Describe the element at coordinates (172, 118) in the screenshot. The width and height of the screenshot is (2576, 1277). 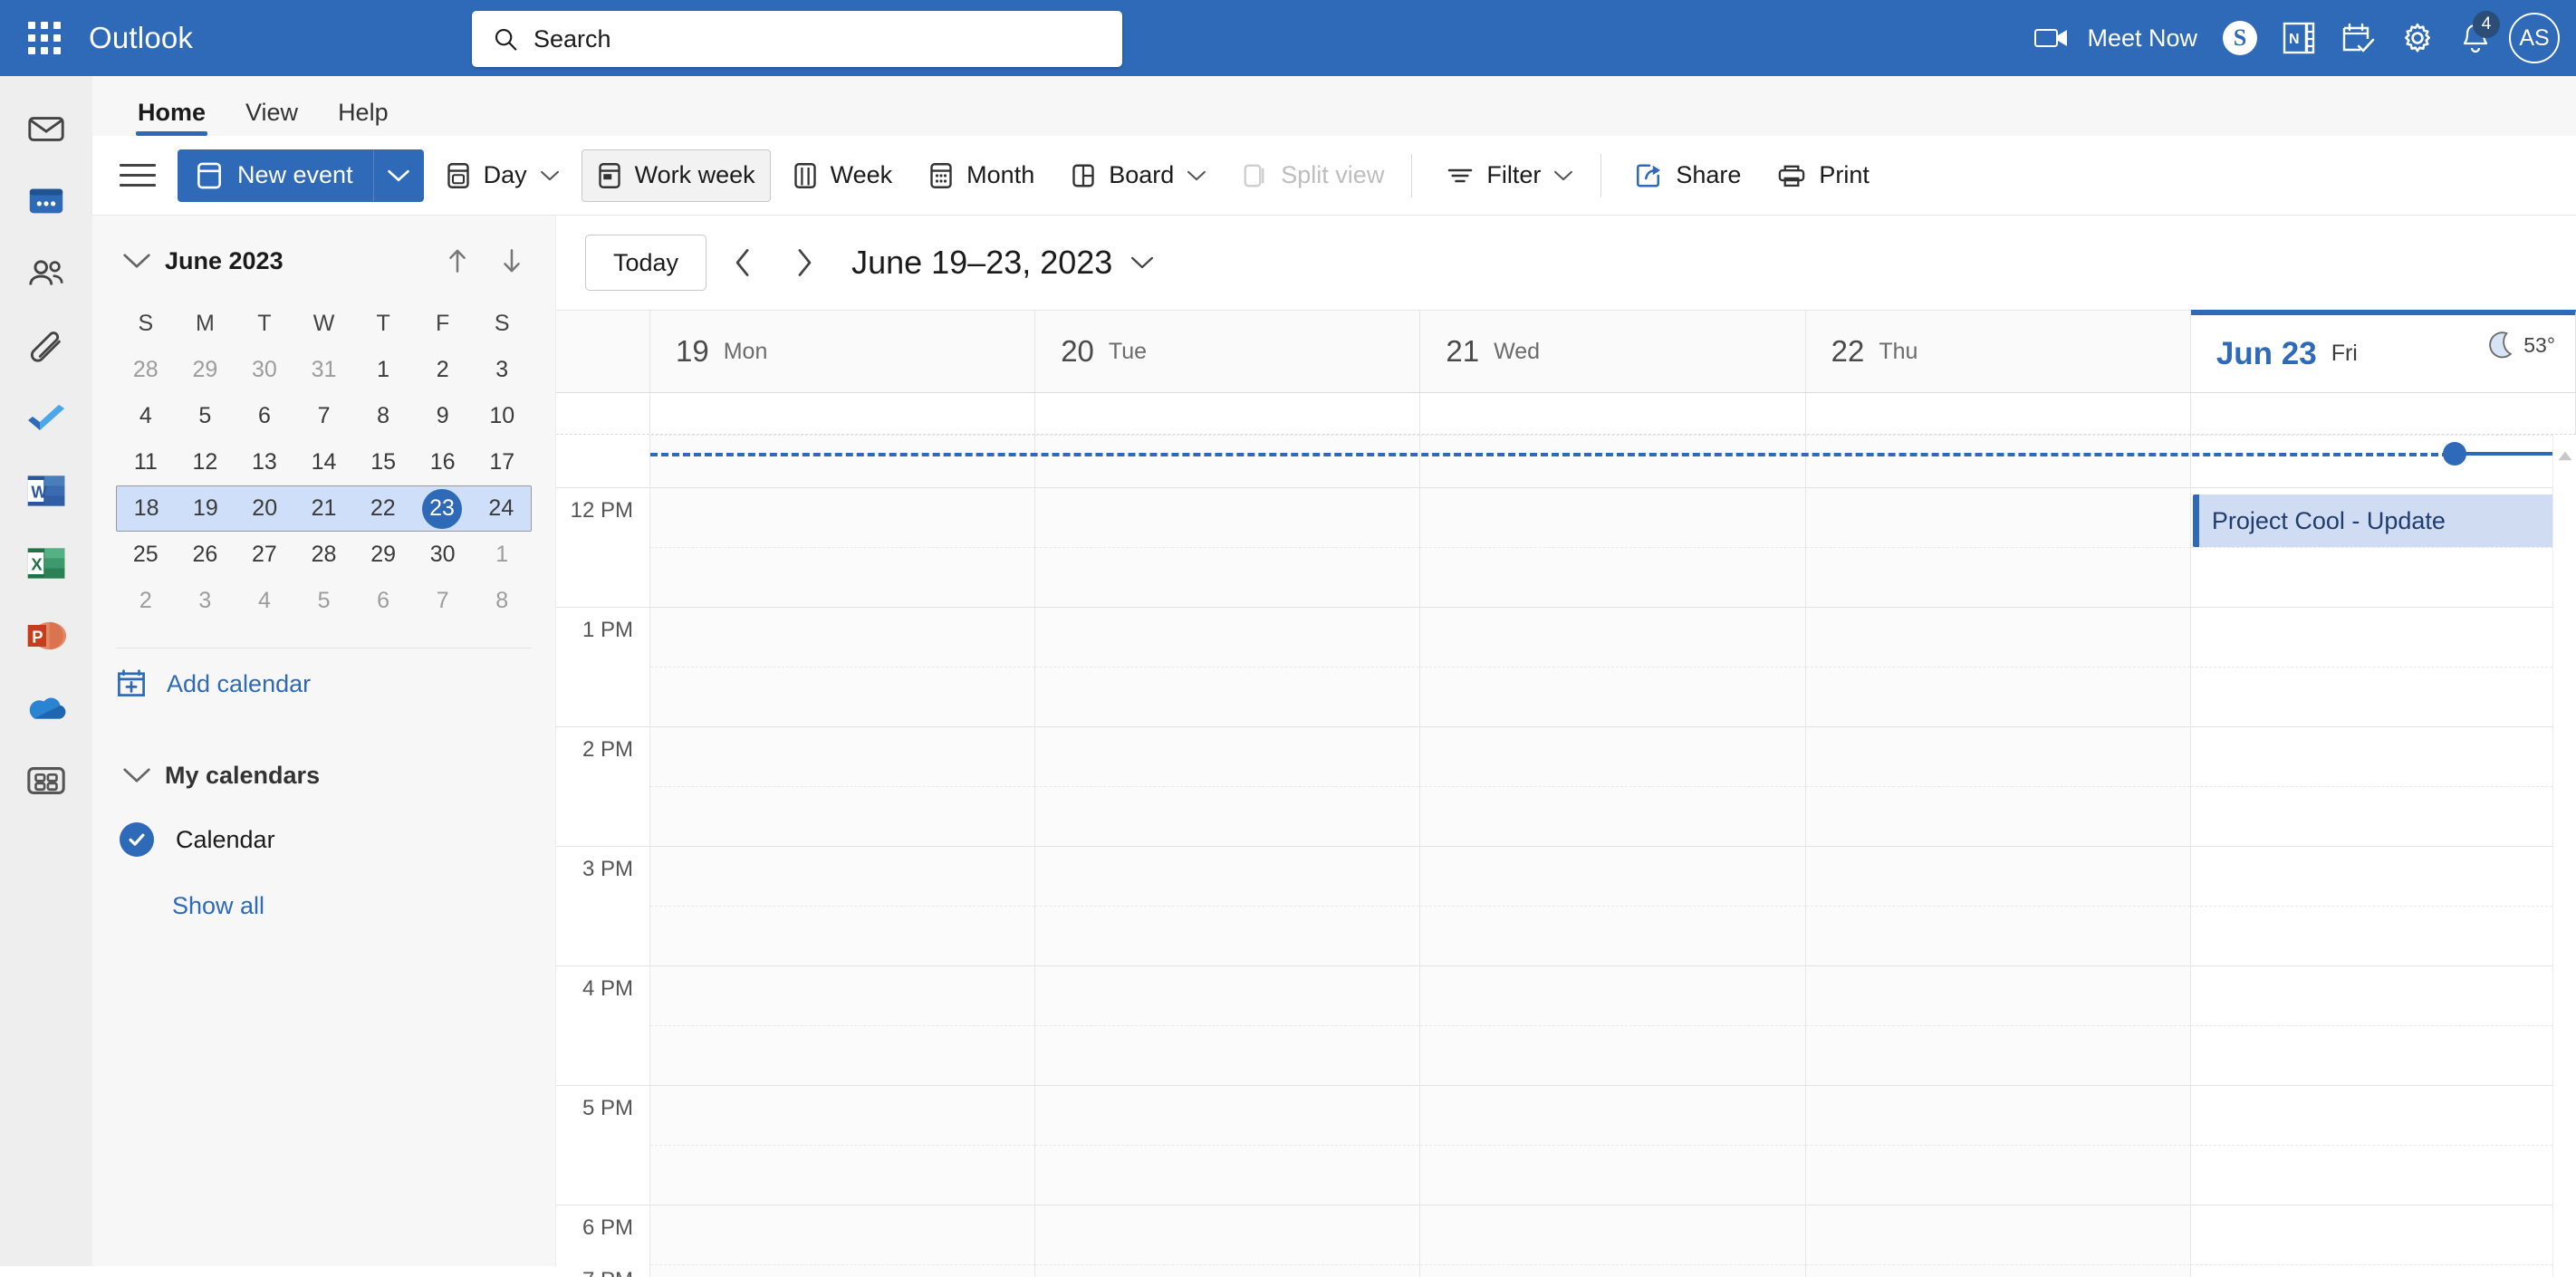
I see `tab-home: Home` at that location.